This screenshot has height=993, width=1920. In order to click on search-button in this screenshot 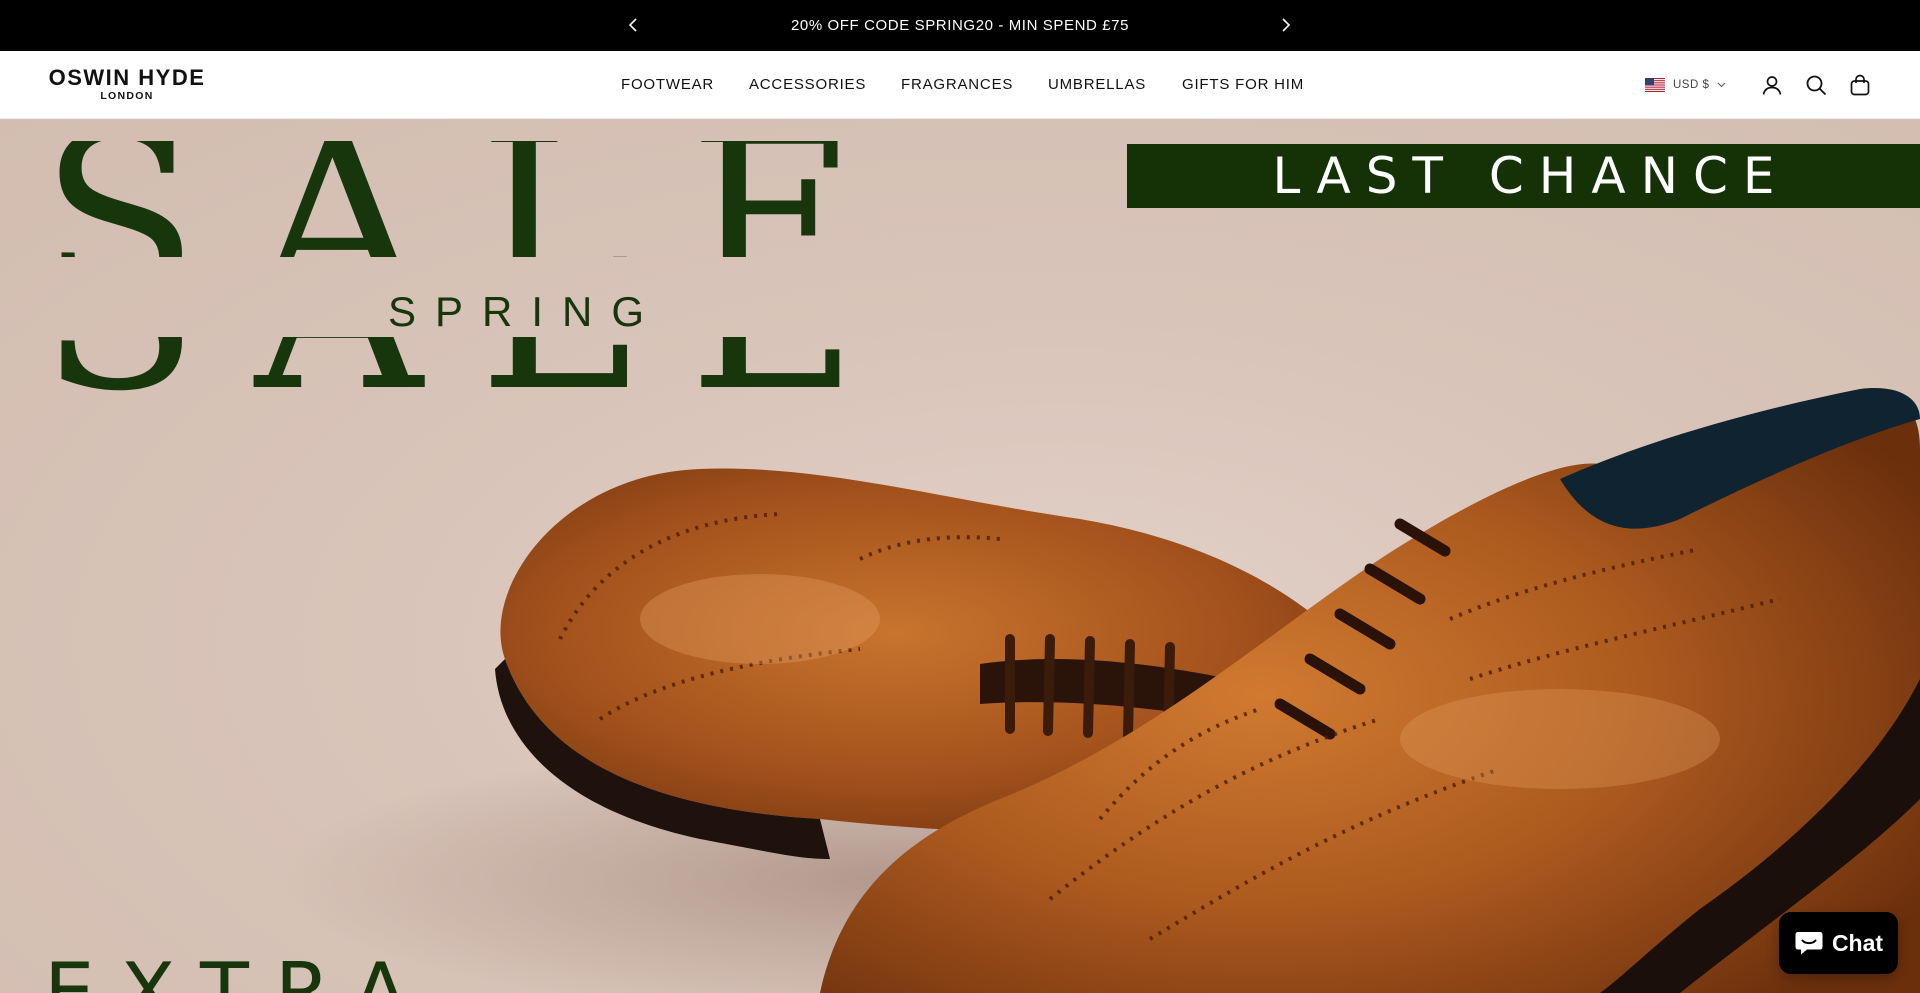, I will do `click(1816, 85)`.